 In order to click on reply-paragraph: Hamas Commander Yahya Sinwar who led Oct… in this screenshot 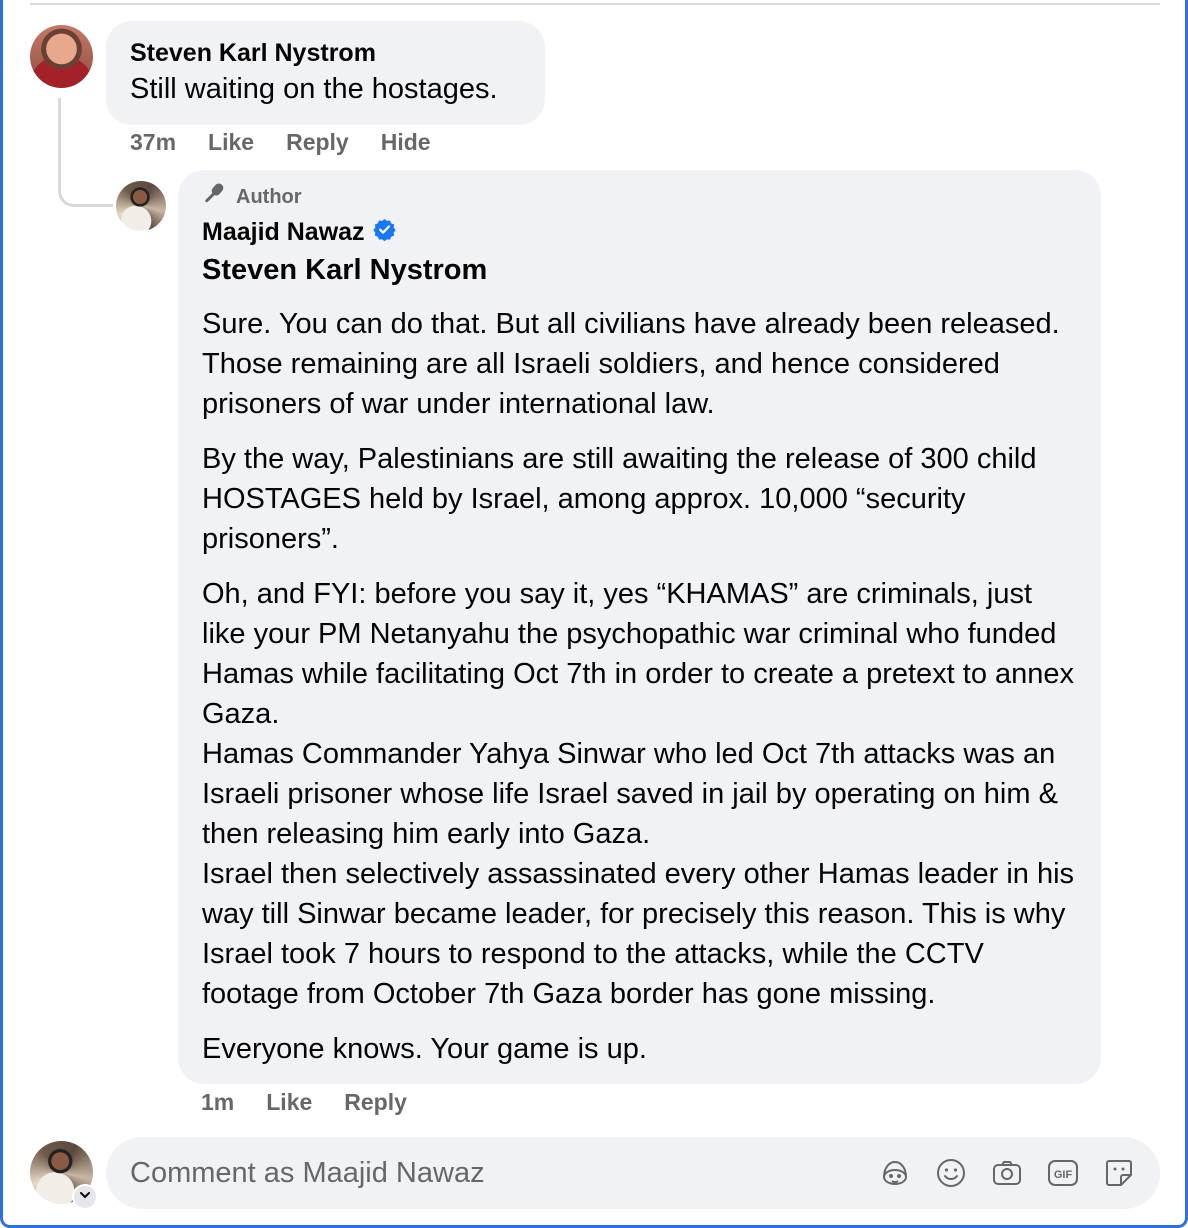, I will do `click(630, 794)`.